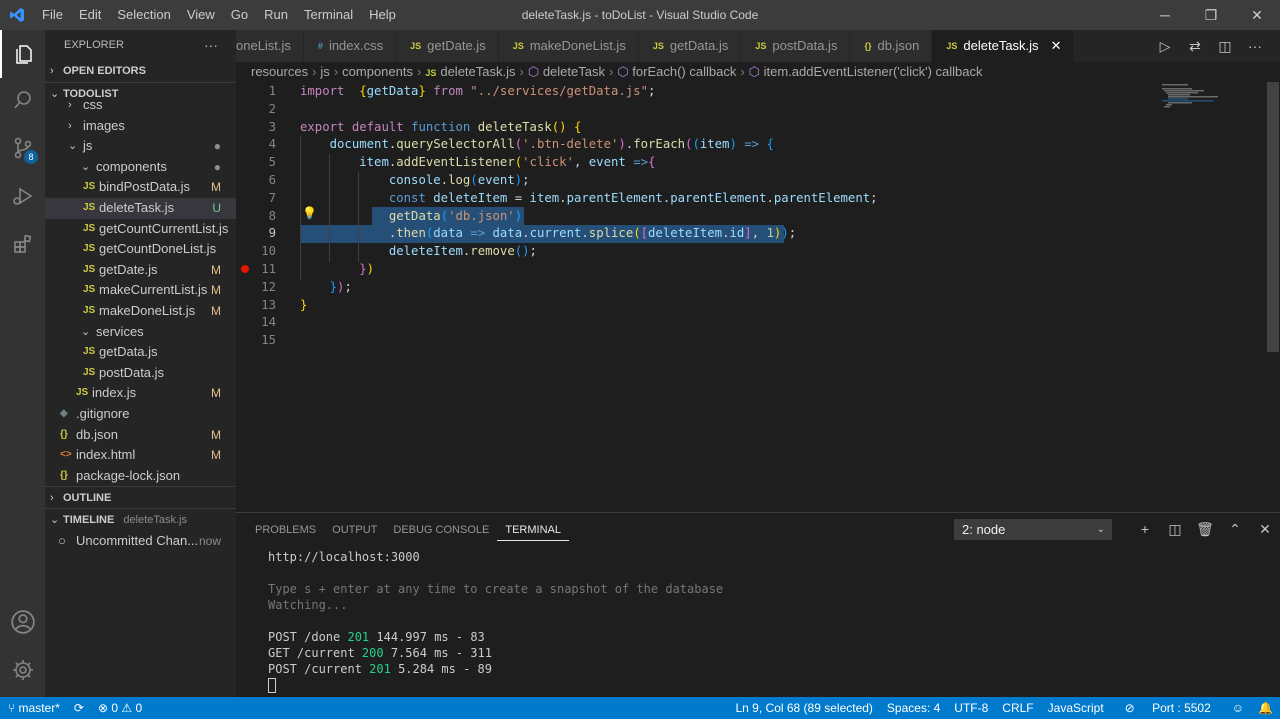  Describe the element at coordinates (270, 46) in the screenshot. I see `tab-onelist-js: JSoneList.js` at that location.